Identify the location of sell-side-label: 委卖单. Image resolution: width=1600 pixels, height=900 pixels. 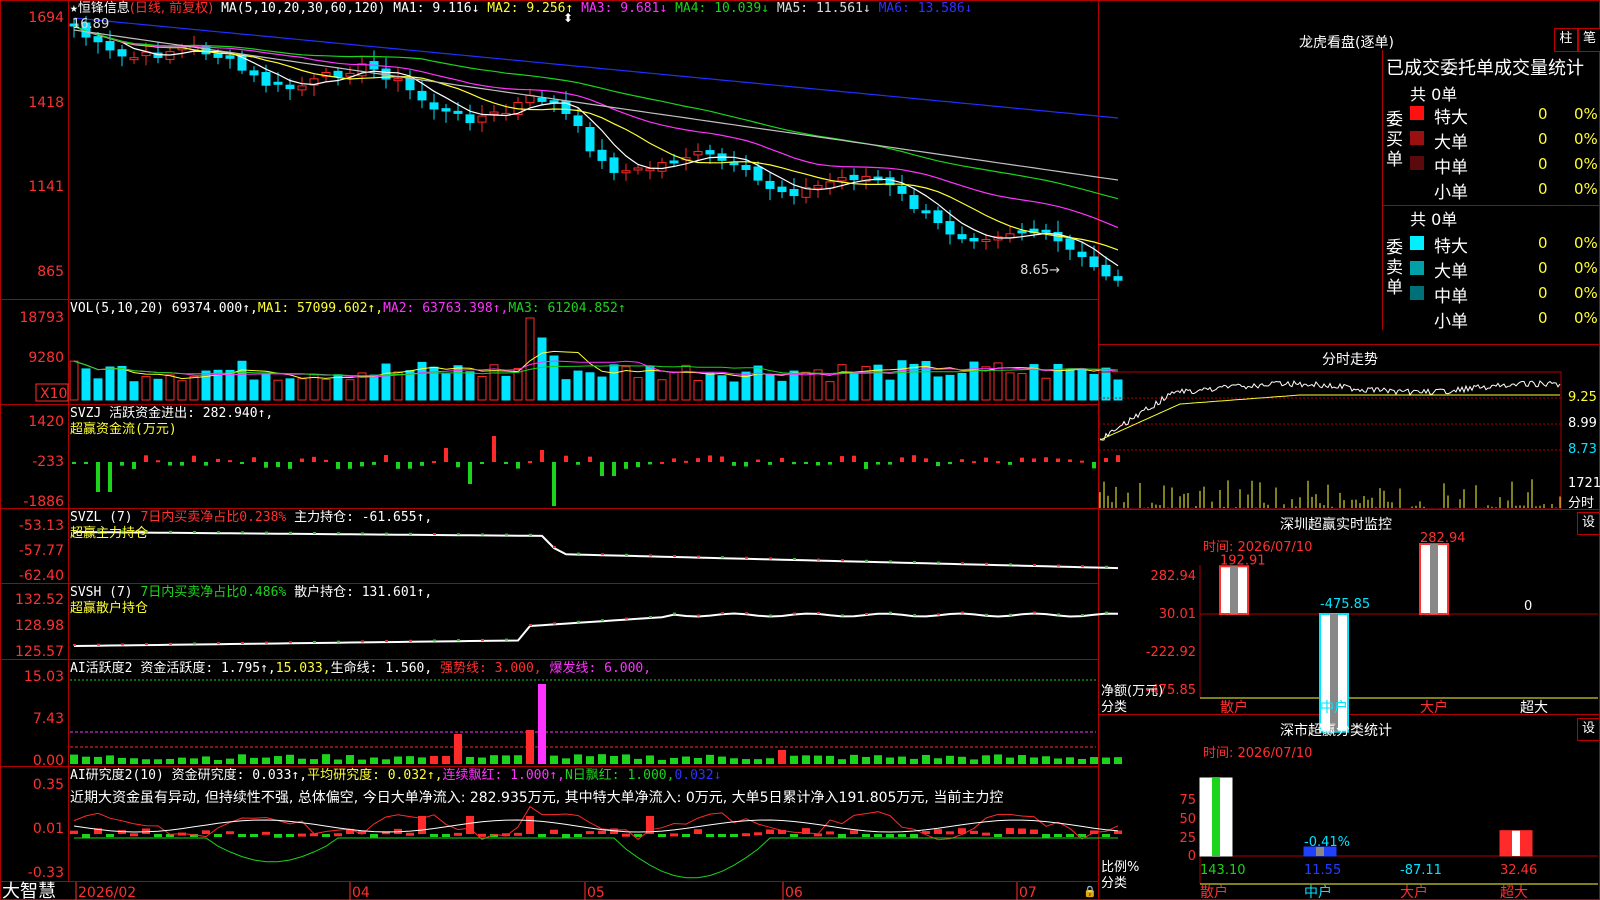
(1394, 268).